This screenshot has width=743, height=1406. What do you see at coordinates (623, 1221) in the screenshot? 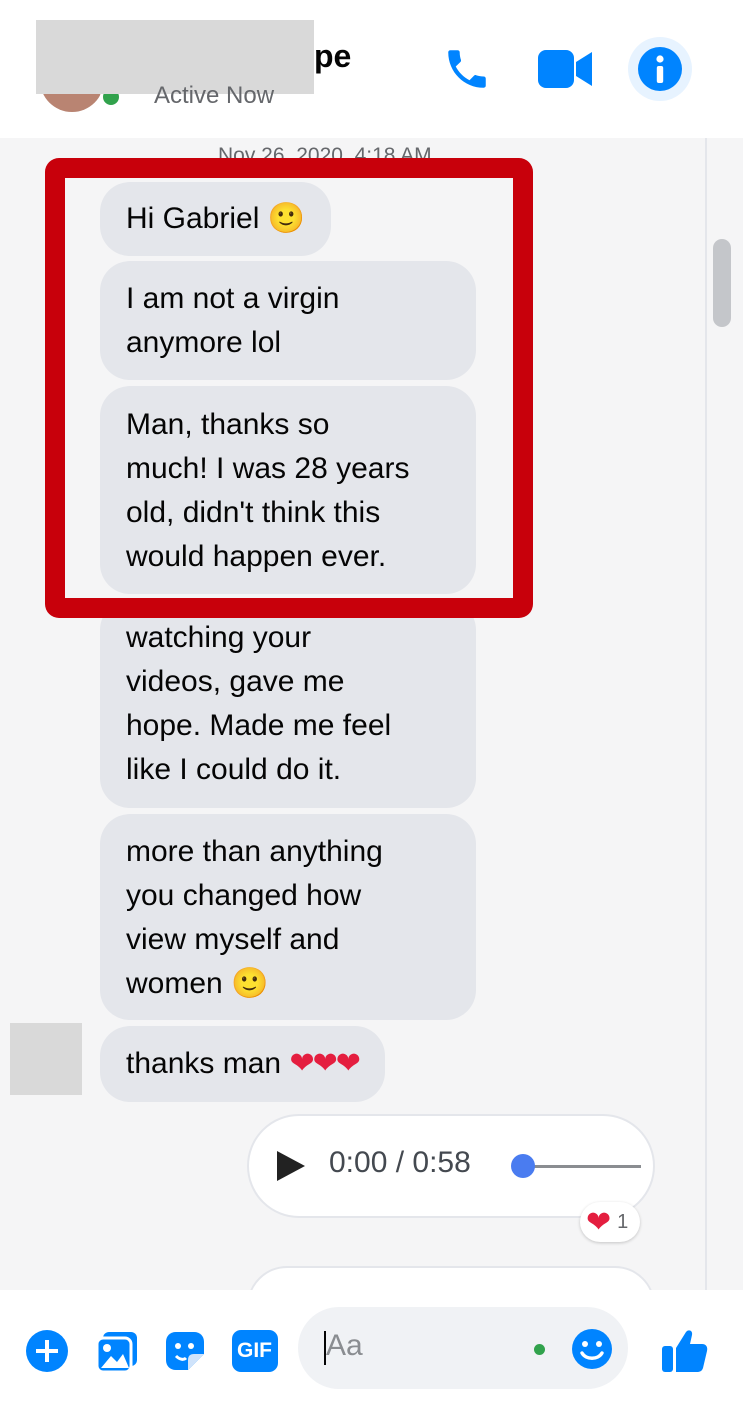
I see `reaction-count: 1` at bounding box center [623, 1221].